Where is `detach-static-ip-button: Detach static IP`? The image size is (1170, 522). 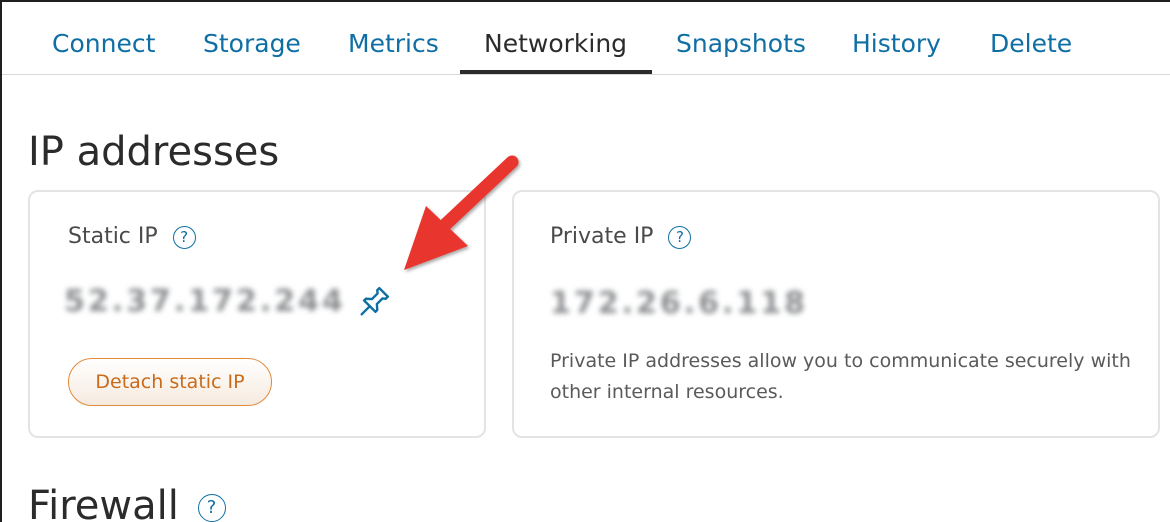
detach-static-ip-button: Detach static IP is located at coordinates (170, 382).